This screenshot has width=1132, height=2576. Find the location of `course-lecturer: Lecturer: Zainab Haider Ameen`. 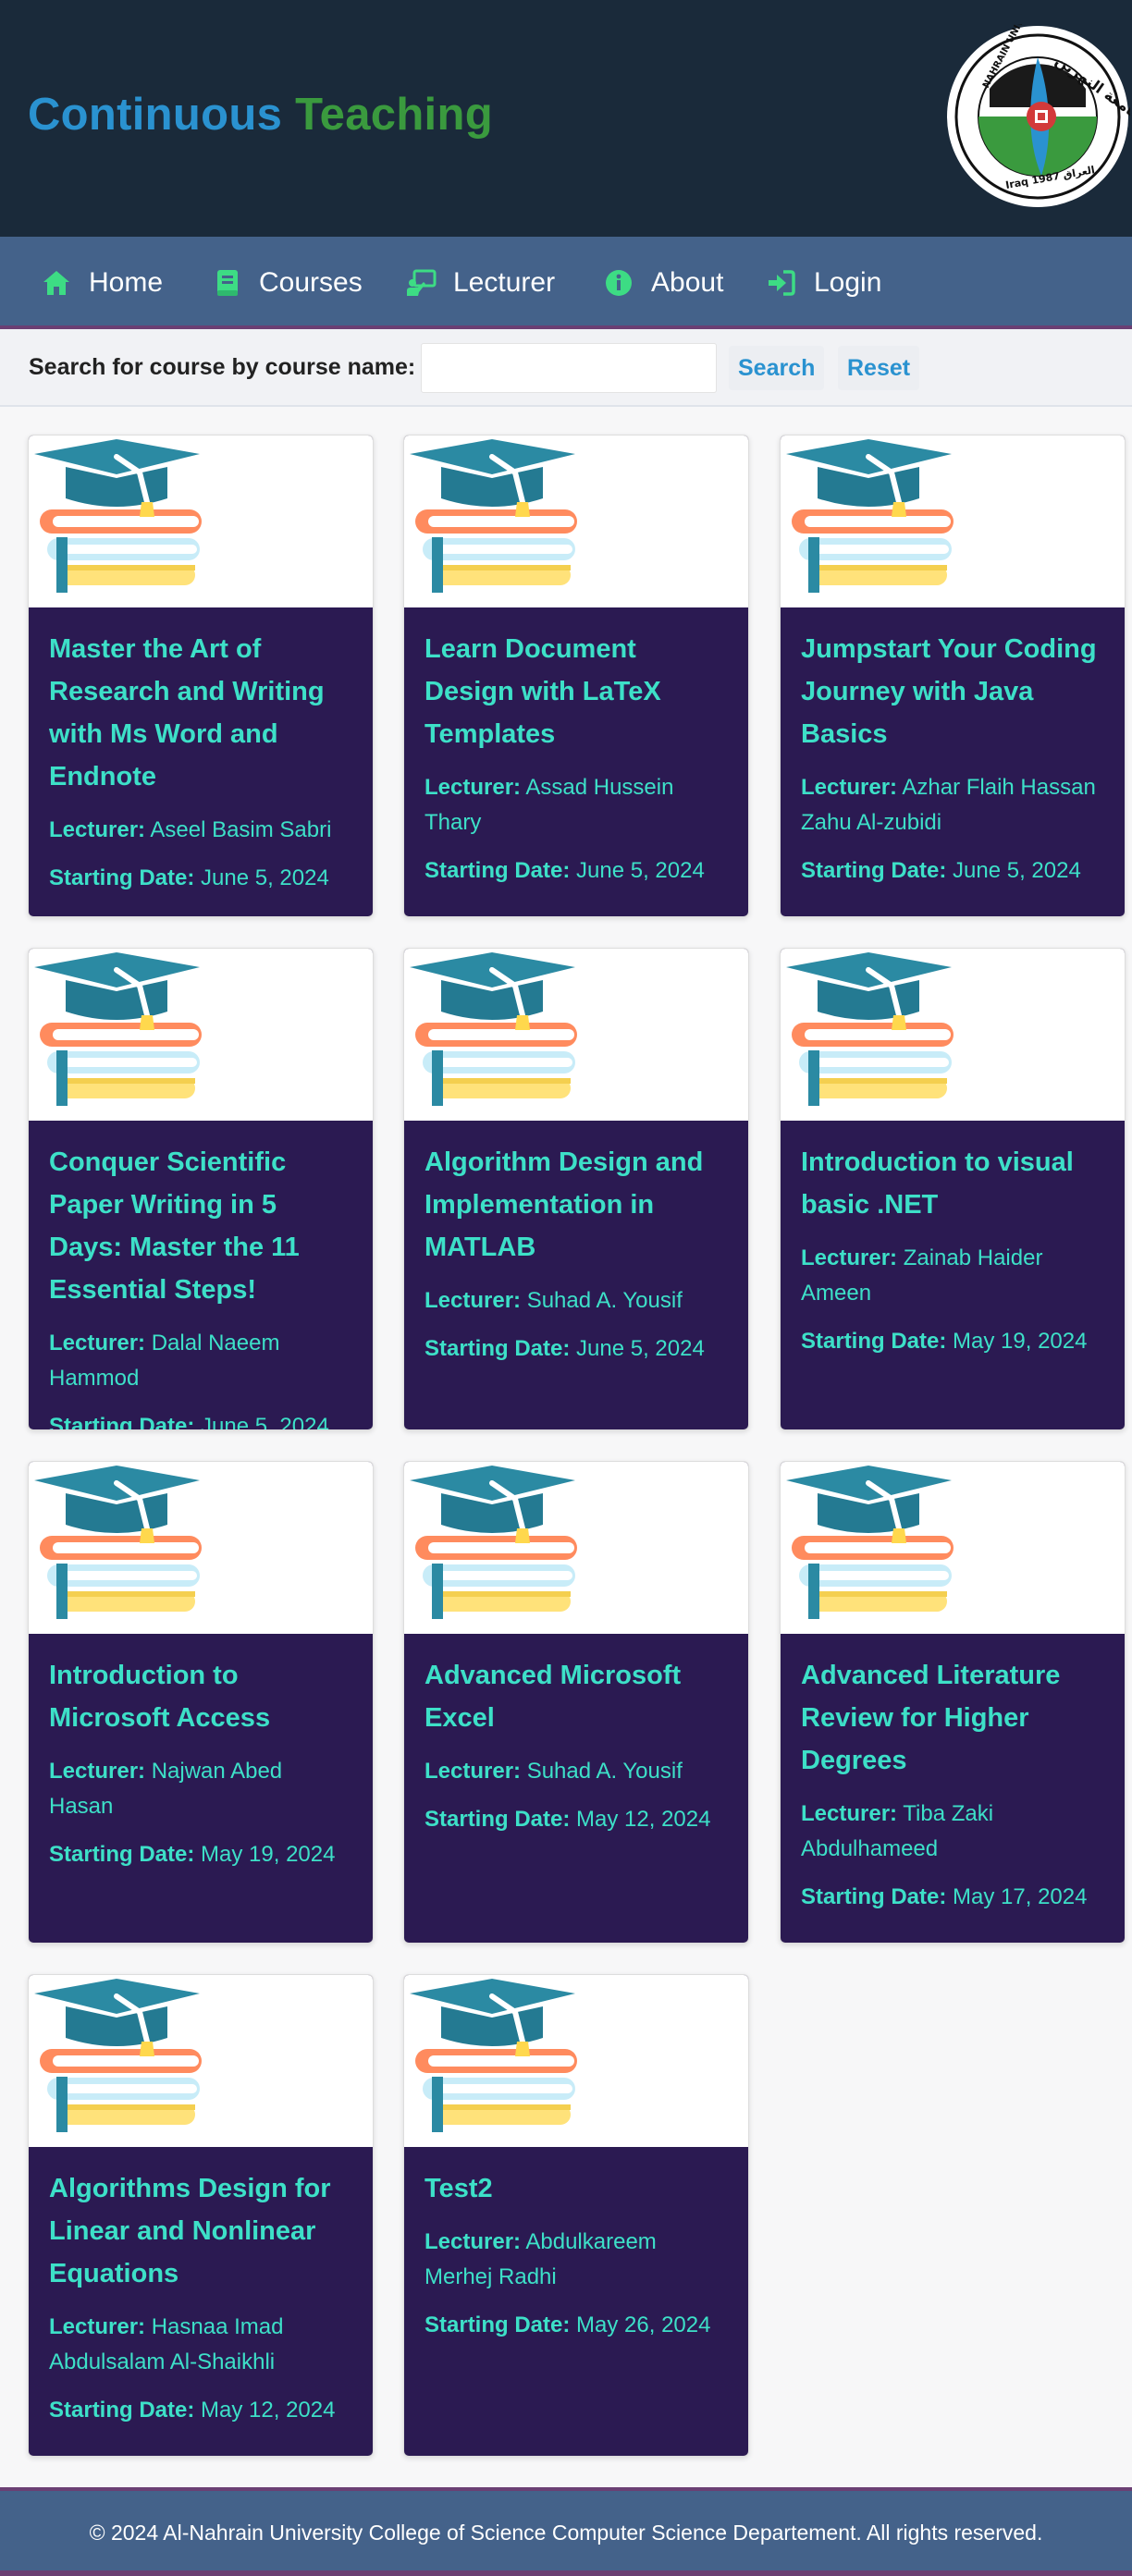

course-lecturer: Lecturer: Zainab Haider Ameen is located at coordinates (922, 1275).